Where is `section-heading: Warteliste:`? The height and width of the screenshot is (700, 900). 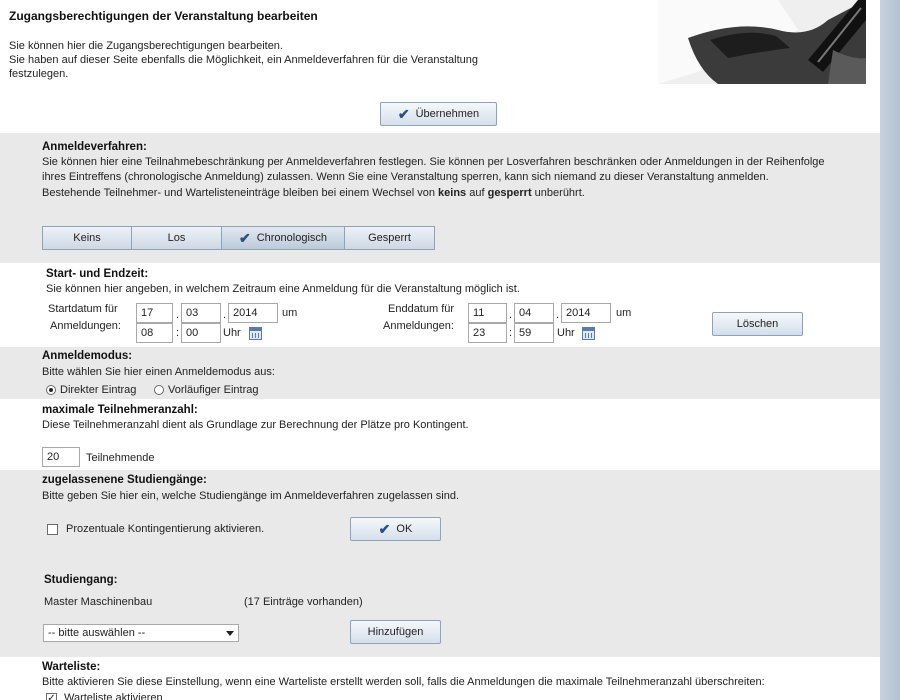
section-heading: Warteliste: is located at coordinates (71, 667).